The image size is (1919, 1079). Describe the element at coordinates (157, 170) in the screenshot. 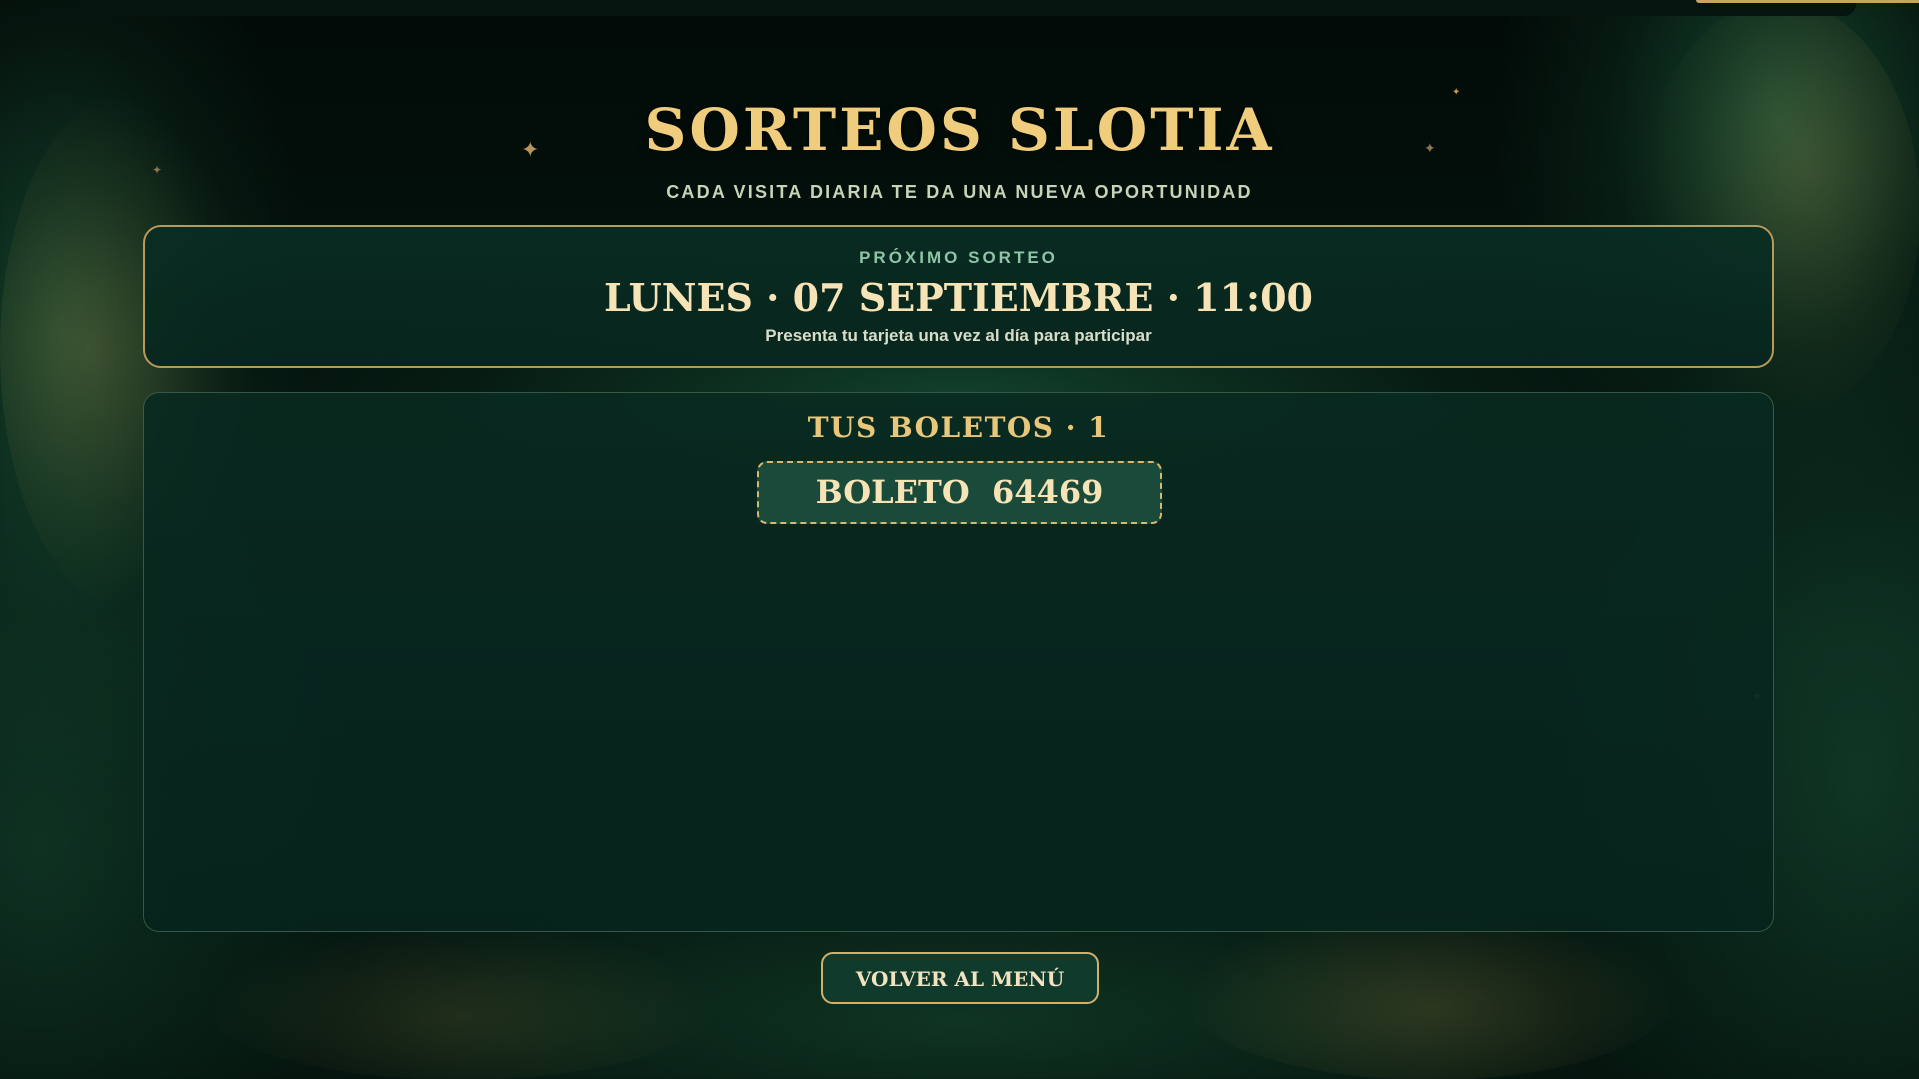

I see `sparkle-icon: ✦` at that location.